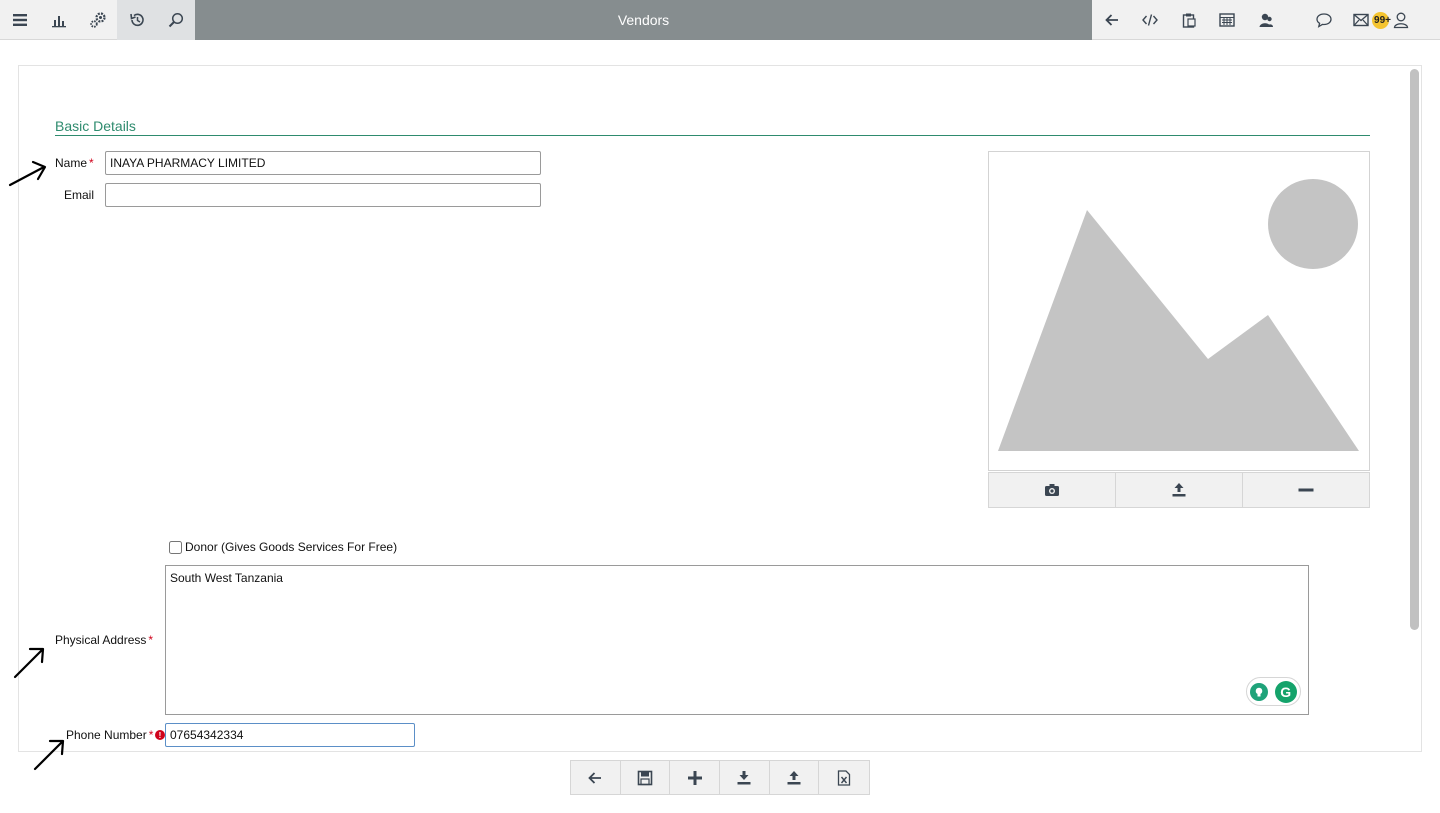 This screenshot has width=1440, height=813. I want to click on lightbulb-icon, so click(1259, 691).